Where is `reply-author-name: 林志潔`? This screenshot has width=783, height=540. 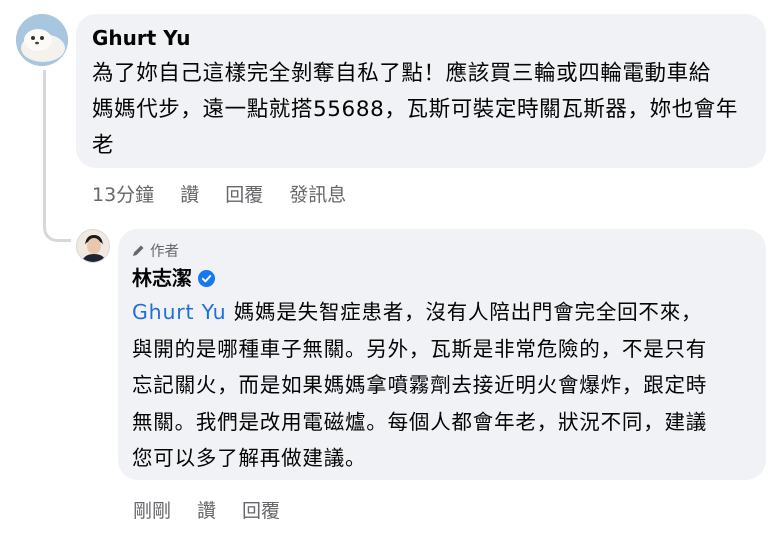 reply-author-name: 林志潔 is located at coordinates (162, 278).